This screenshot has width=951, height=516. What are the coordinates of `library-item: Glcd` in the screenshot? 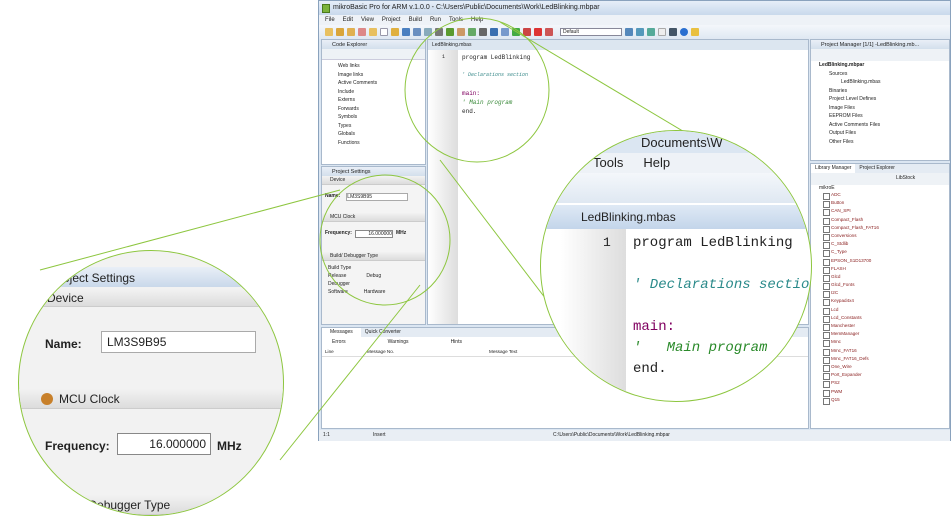 It's located at (880, 278).